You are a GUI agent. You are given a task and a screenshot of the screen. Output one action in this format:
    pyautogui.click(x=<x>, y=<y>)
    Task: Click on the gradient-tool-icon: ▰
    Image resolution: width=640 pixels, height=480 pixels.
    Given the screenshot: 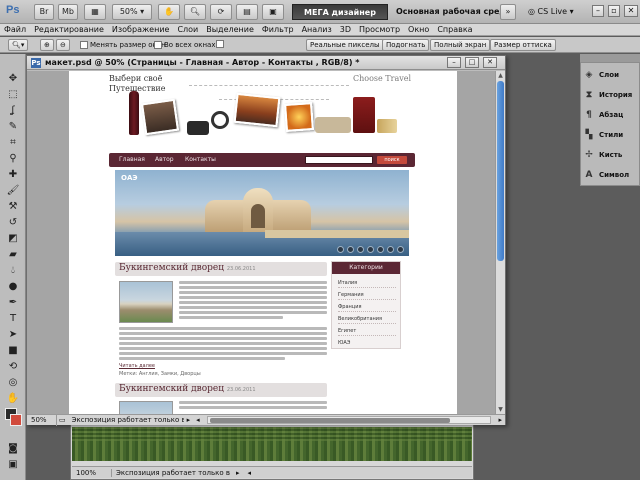 What is the action you would take?
    pyautogui.click(x=13, y=255)
    